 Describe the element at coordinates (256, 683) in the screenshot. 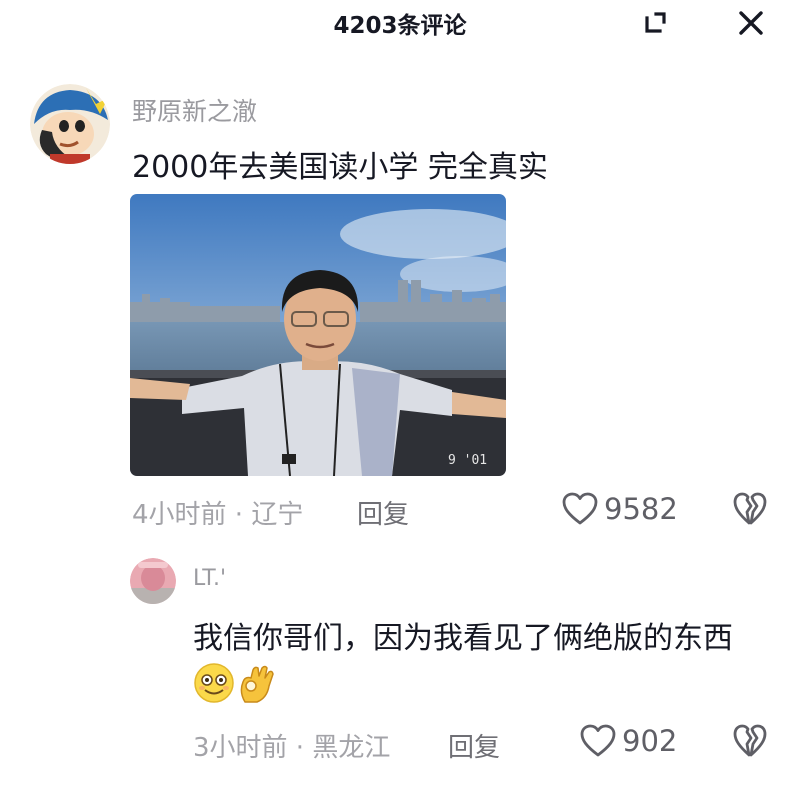

I see `ok-hand-emoji` at that location.